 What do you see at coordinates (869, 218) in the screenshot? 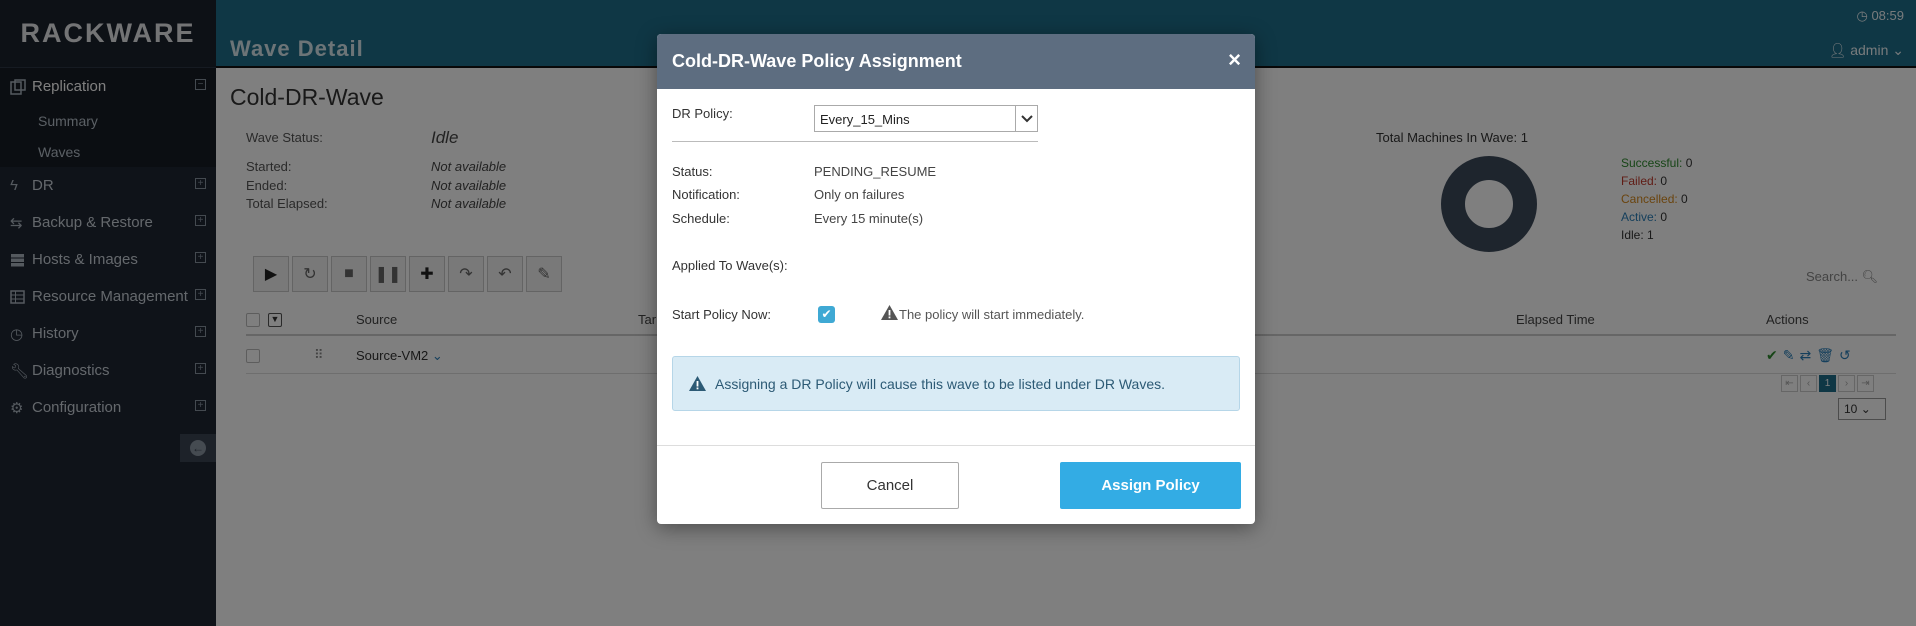
I see `schedule-value: Every 15 minute(s)` at bounding box center [869, 218].